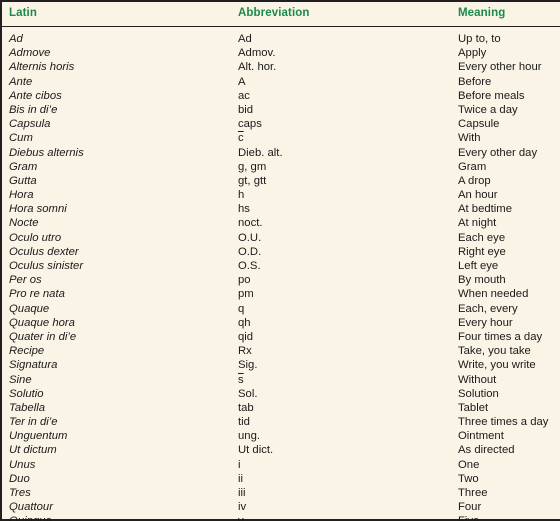 This screenshot has width=560, height=521. I want to click on table-row: Oculo utro O.U. Each eye, so click(280, 238).